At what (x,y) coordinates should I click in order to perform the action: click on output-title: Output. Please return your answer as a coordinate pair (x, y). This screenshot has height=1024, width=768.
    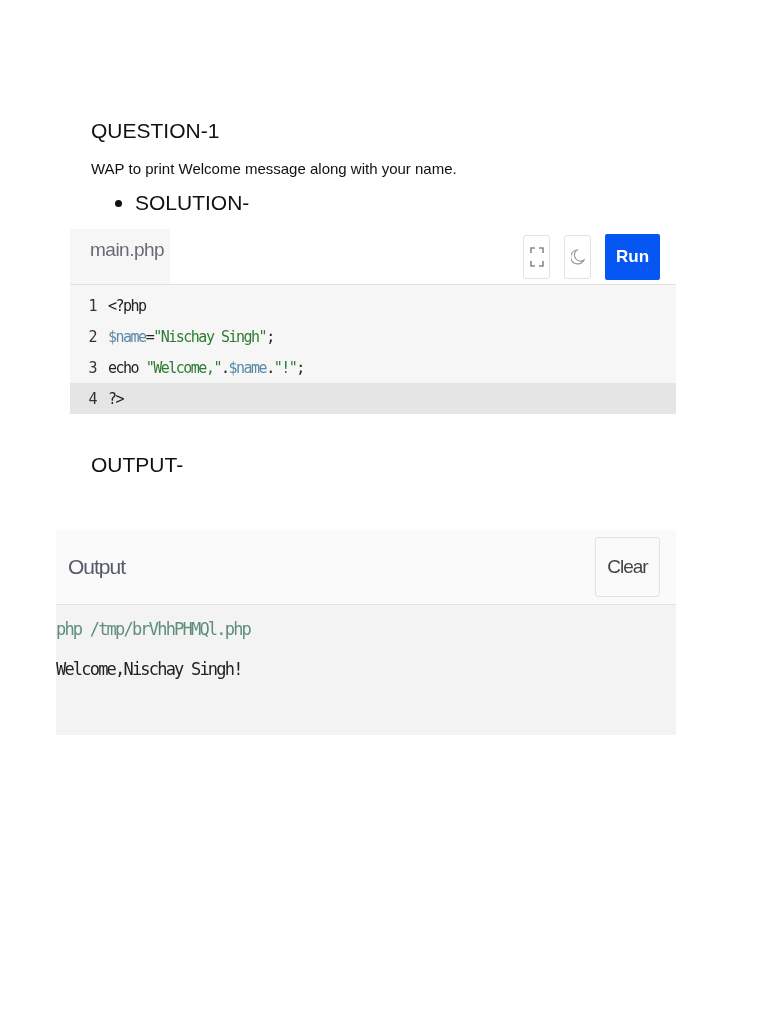
    Looking at the image, I should click on (97, 567).